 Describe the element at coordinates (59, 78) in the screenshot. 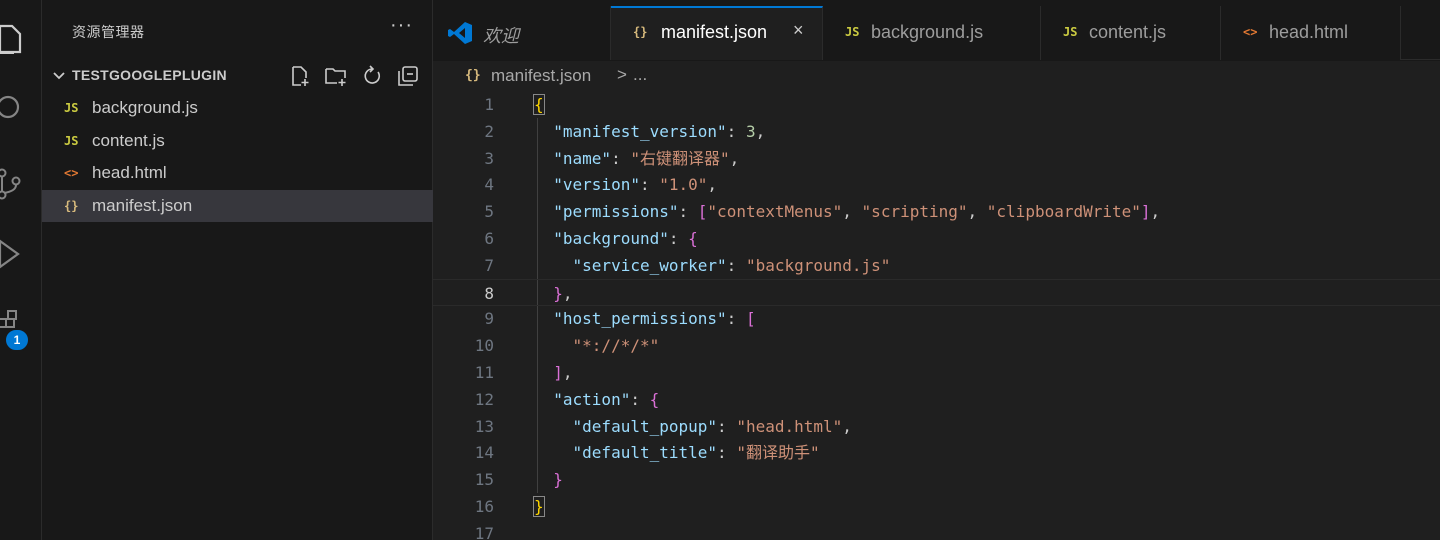

I see `chevron-down-icon` at that location.